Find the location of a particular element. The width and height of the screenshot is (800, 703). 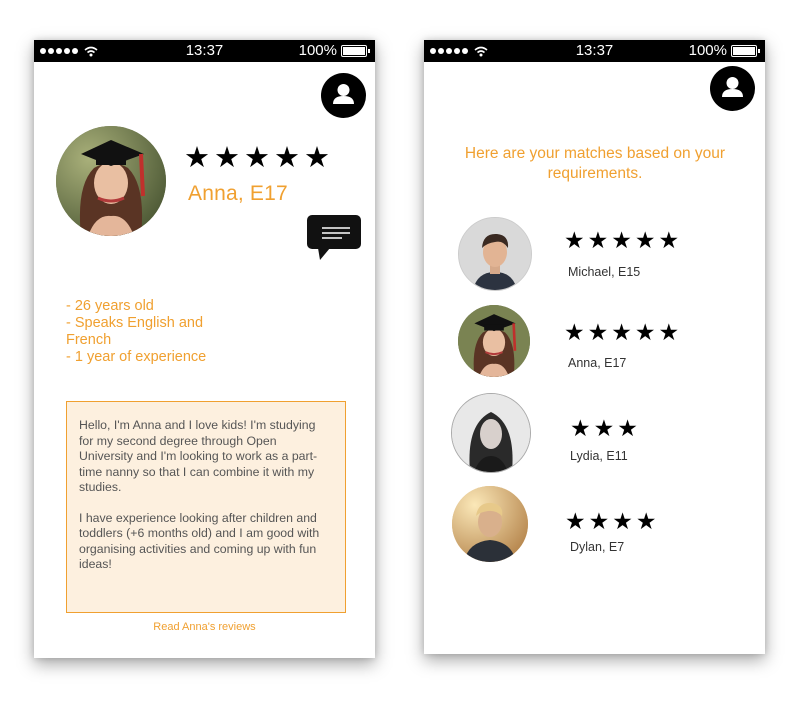

list-item: ★ ★ ★ ★ ★ Anna, E17 is located at coordinates (594, 345).